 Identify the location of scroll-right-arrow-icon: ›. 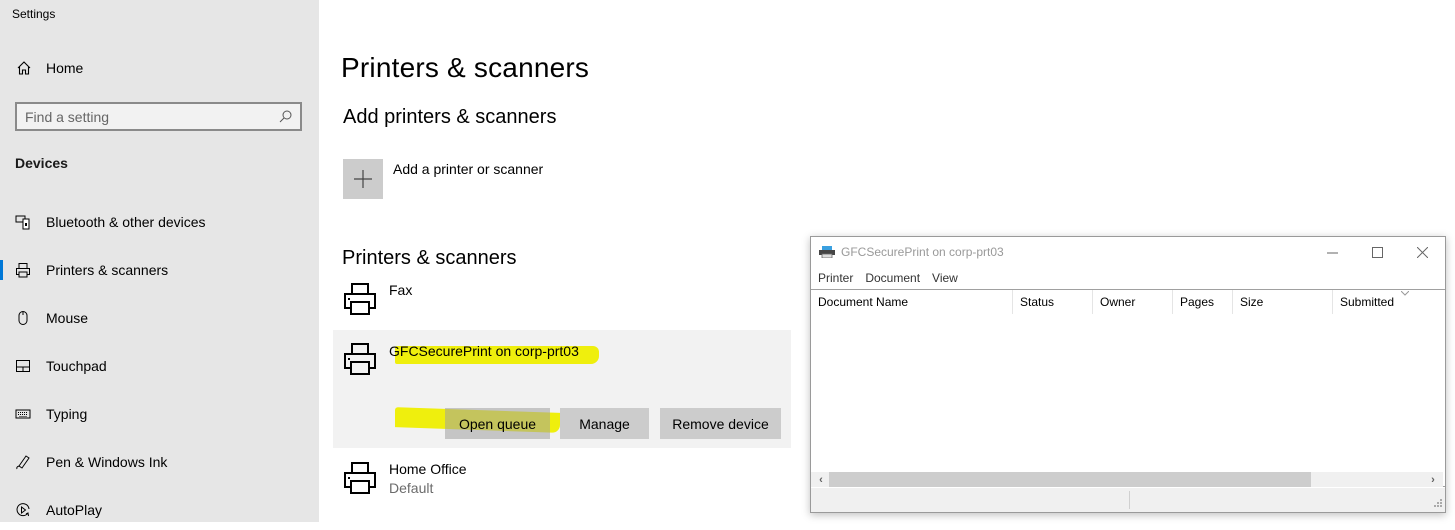
(1433, 479).